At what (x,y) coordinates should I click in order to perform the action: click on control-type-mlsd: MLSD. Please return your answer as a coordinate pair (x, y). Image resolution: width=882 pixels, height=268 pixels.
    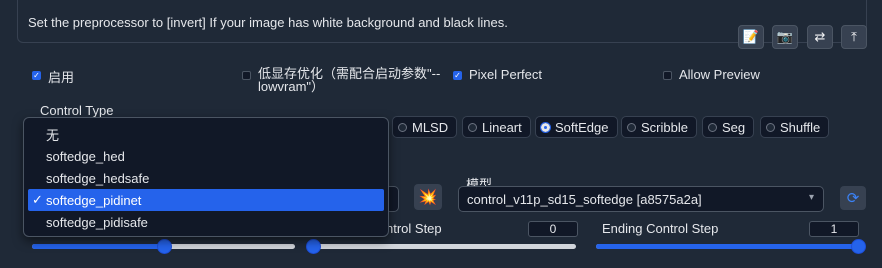
    Looking at the image, I should click on (425, 127).